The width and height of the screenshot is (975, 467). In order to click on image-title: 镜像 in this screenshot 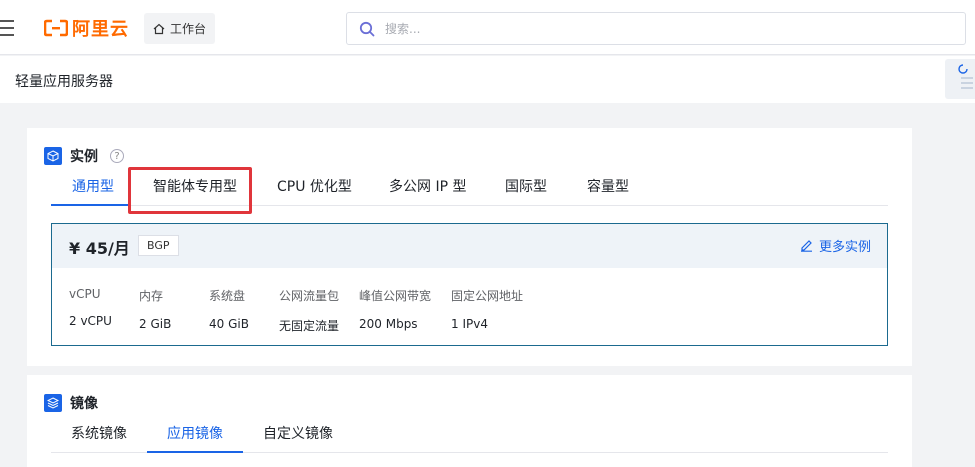, I will do `click(84, 404)`.